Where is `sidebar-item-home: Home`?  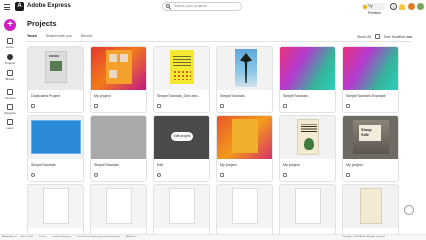 sidebar-item-home: Home is located at coordinates (10, 43).